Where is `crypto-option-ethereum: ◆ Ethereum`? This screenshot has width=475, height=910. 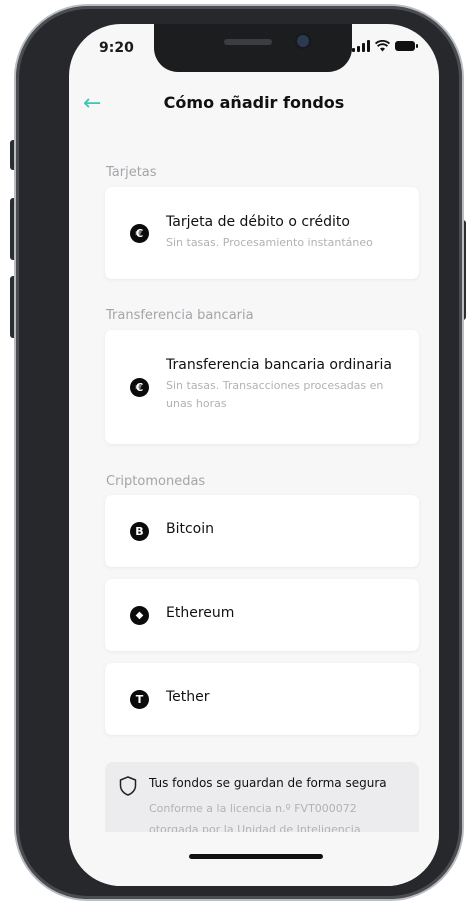 crypto-option-ethereum: ◆ Ethereum is located at coordinates (262, 615).